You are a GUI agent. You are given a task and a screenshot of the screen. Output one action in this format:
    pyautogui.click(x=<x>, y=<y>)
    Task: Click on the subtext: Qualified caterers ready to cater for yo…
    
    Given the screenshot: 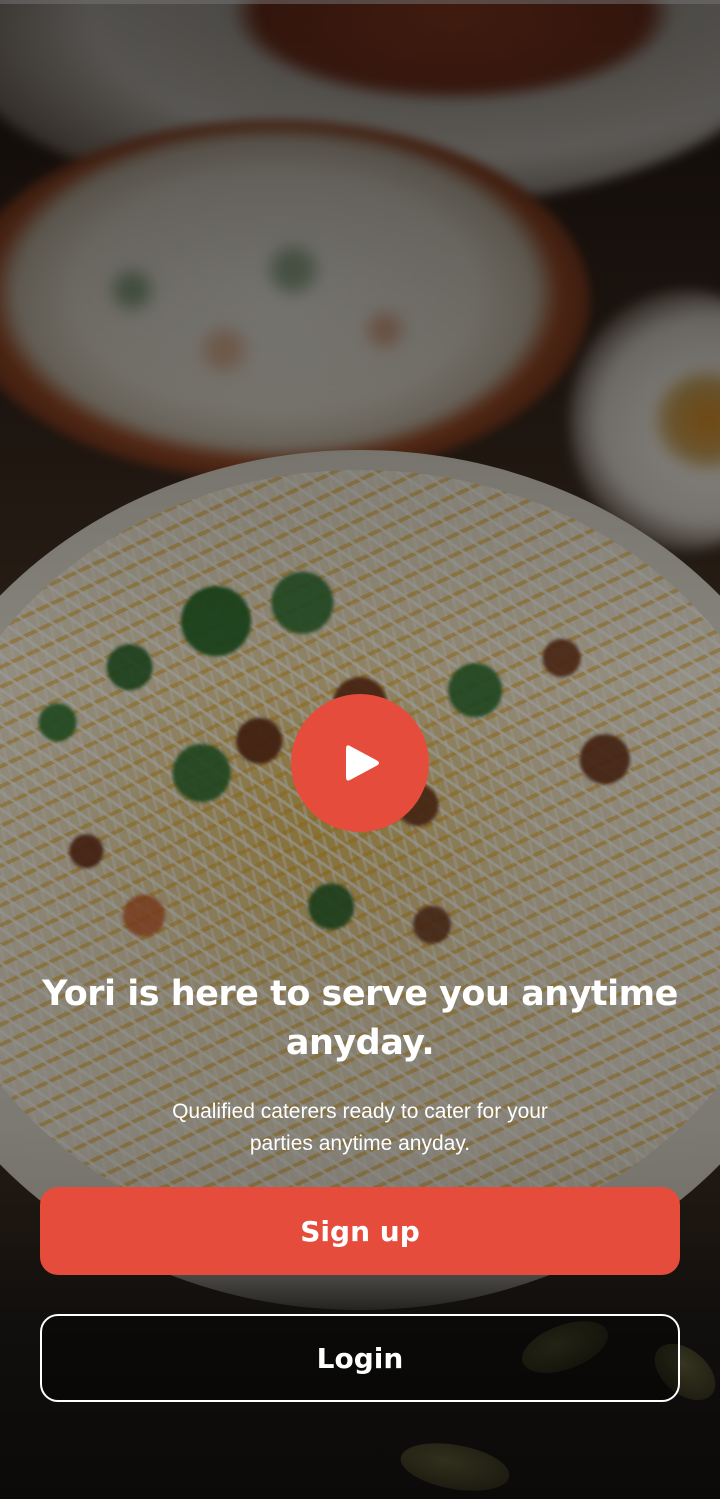 What is the action you would take?
    pyautogui.click(x=360, y=1127)
    